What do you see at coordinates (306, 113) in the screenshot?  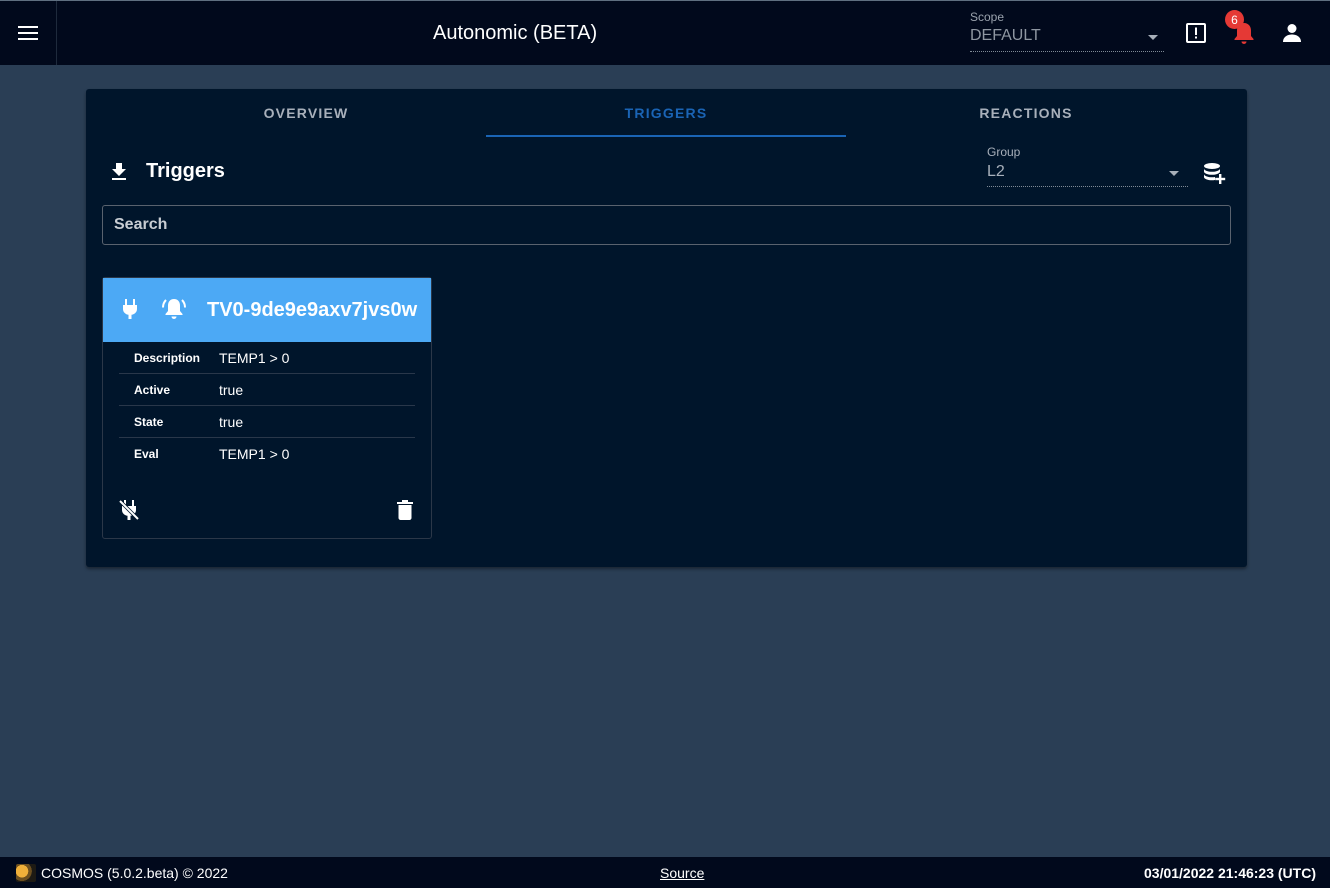 I see `tab-overview: OVERVIEW` at bounding box center [306, 113].